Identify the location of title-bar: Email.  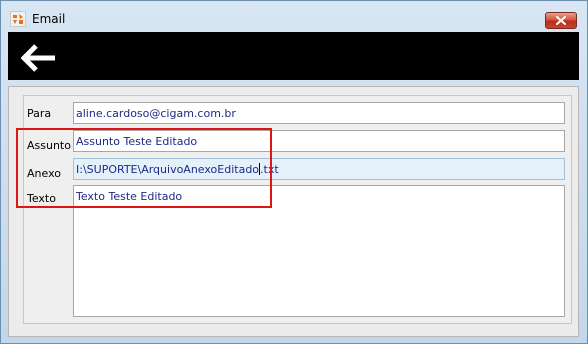
(294, 16).